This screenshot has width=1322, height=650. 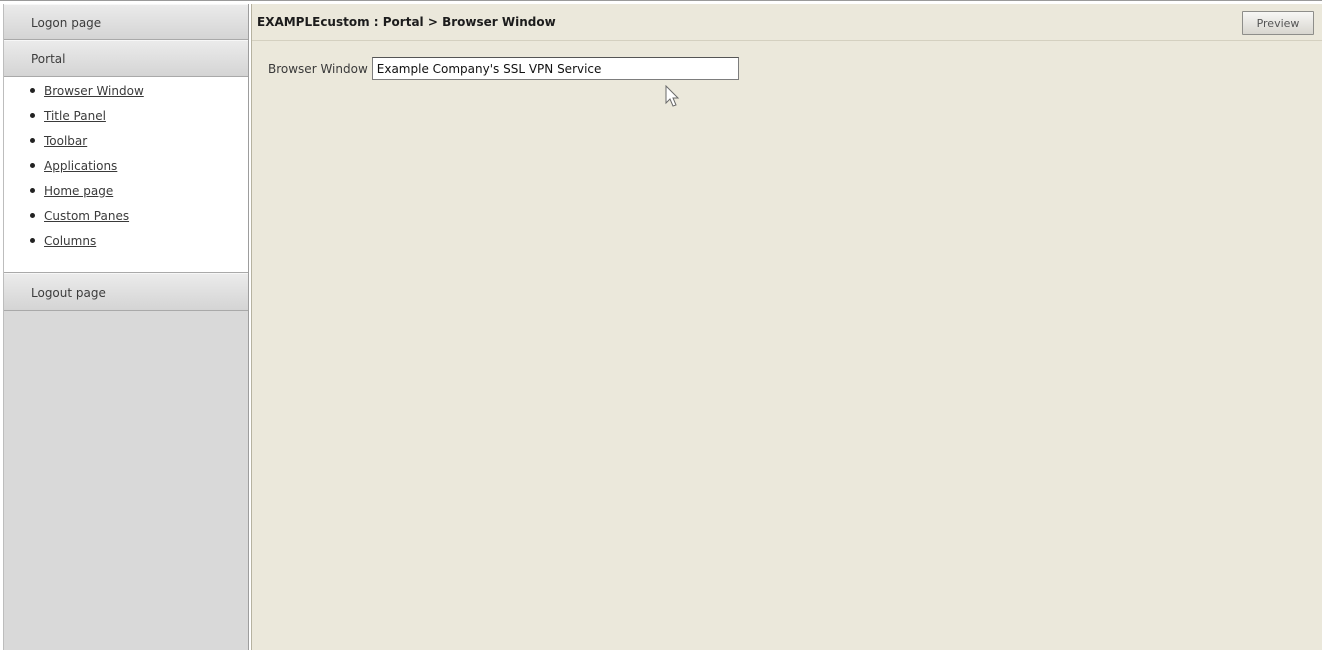 What do you see at coordinates (318, 68) in the screenshot?
I see `browser-window-label: Browser Window` at bounding box center [318, 68].